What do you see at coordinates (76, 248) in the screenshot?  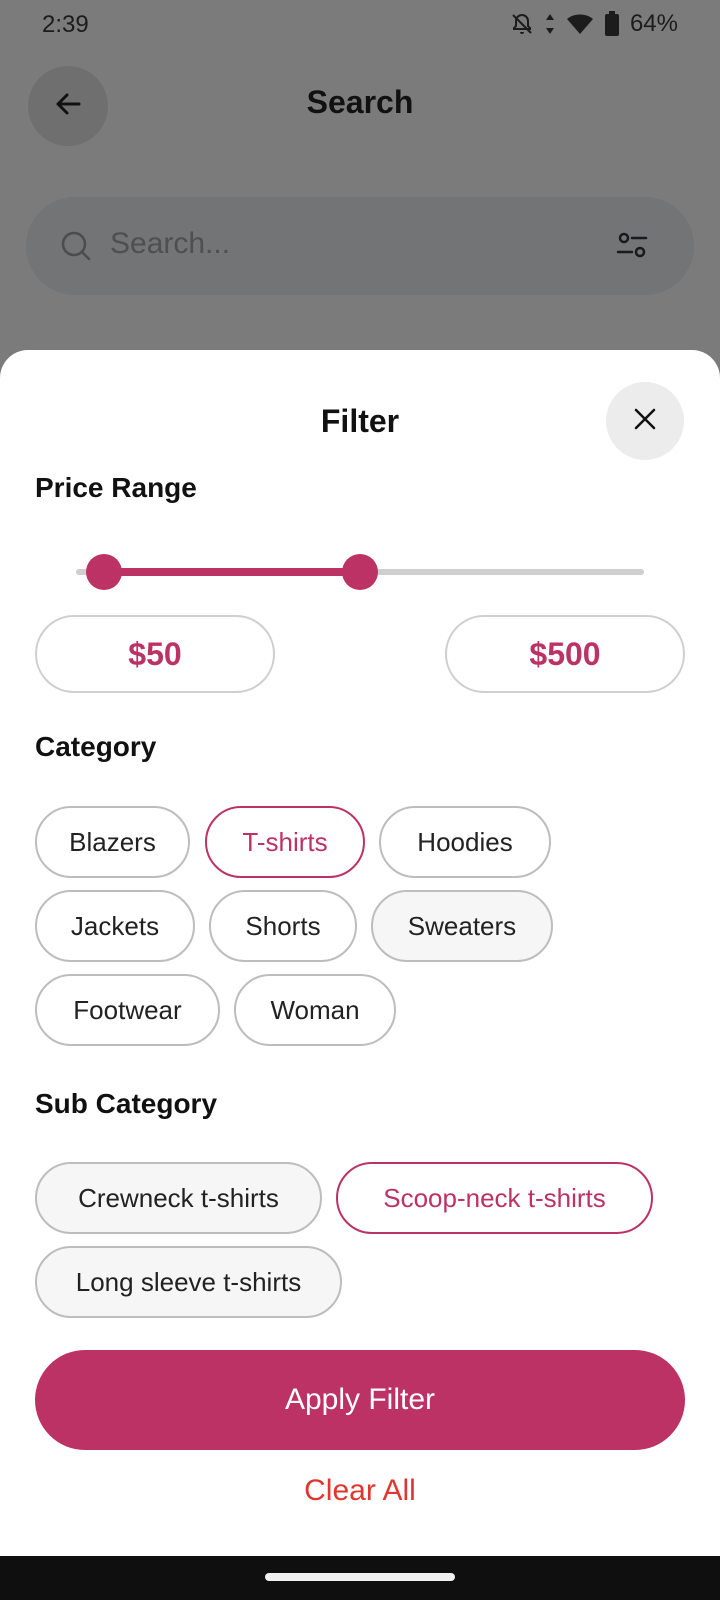 I see `search-icon` at bounding box center [76, 248].